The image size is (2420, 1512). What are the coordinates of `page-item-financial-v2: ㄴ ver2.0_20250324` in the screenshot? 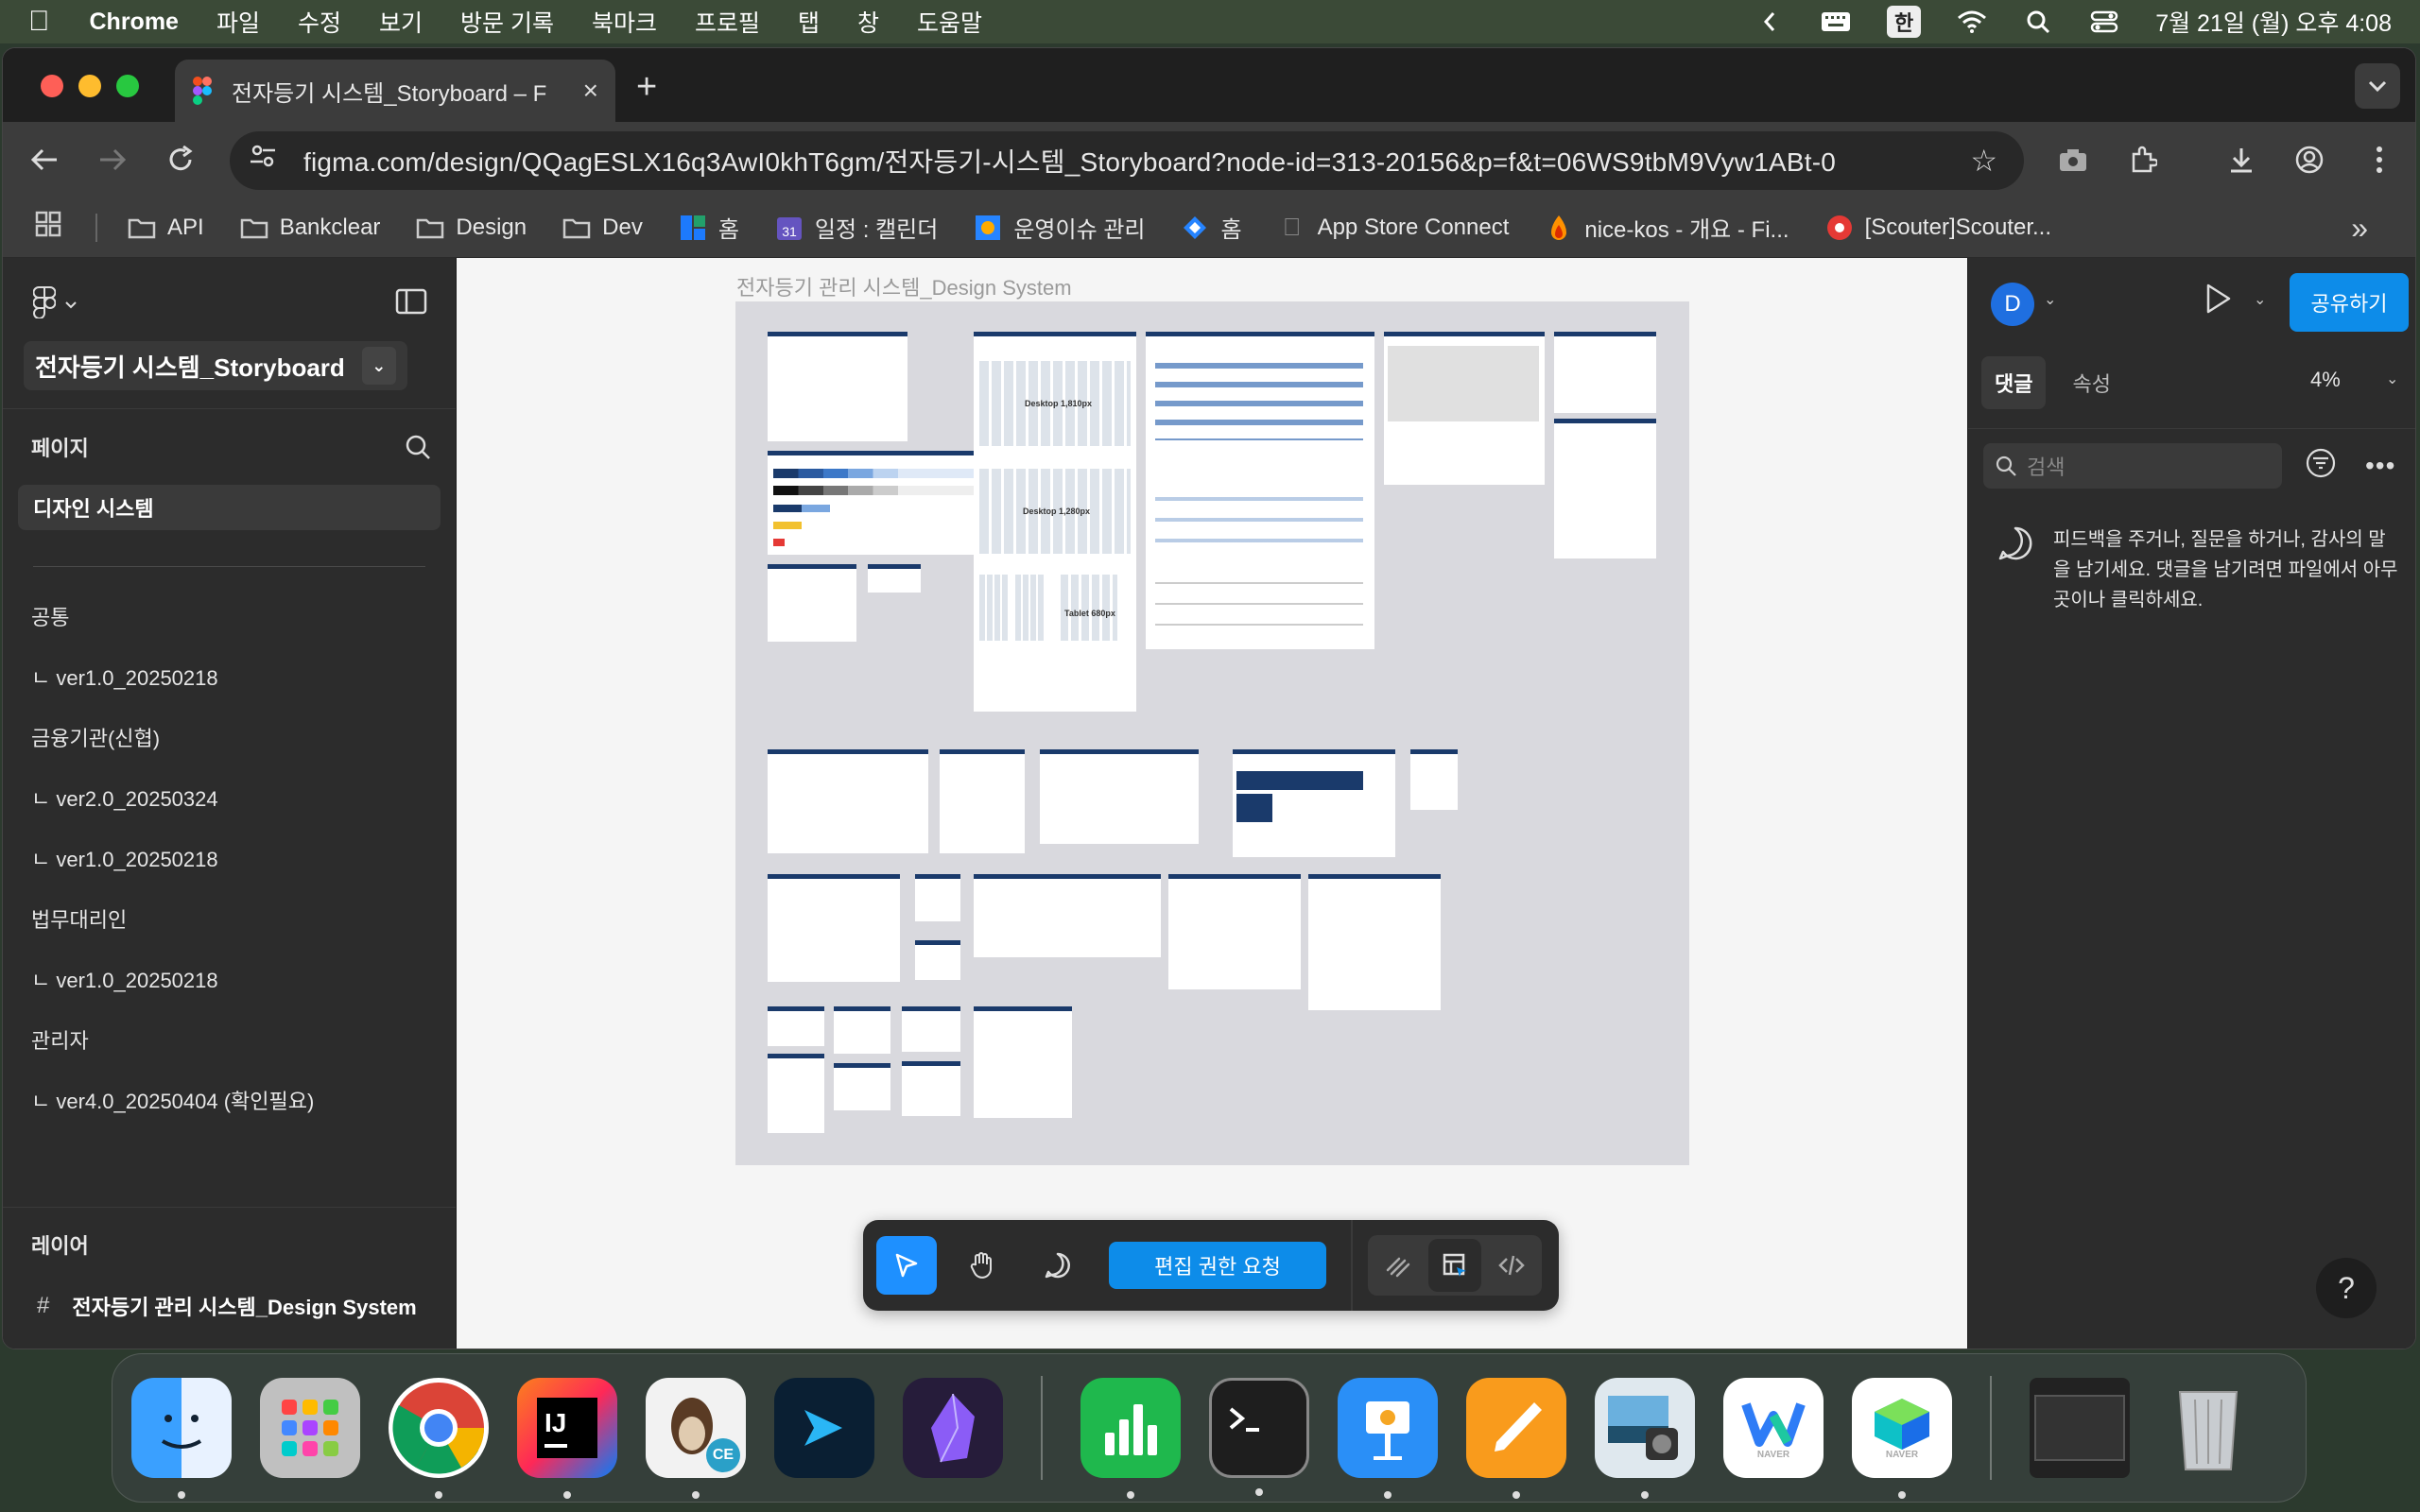 It's located at (229, 797).